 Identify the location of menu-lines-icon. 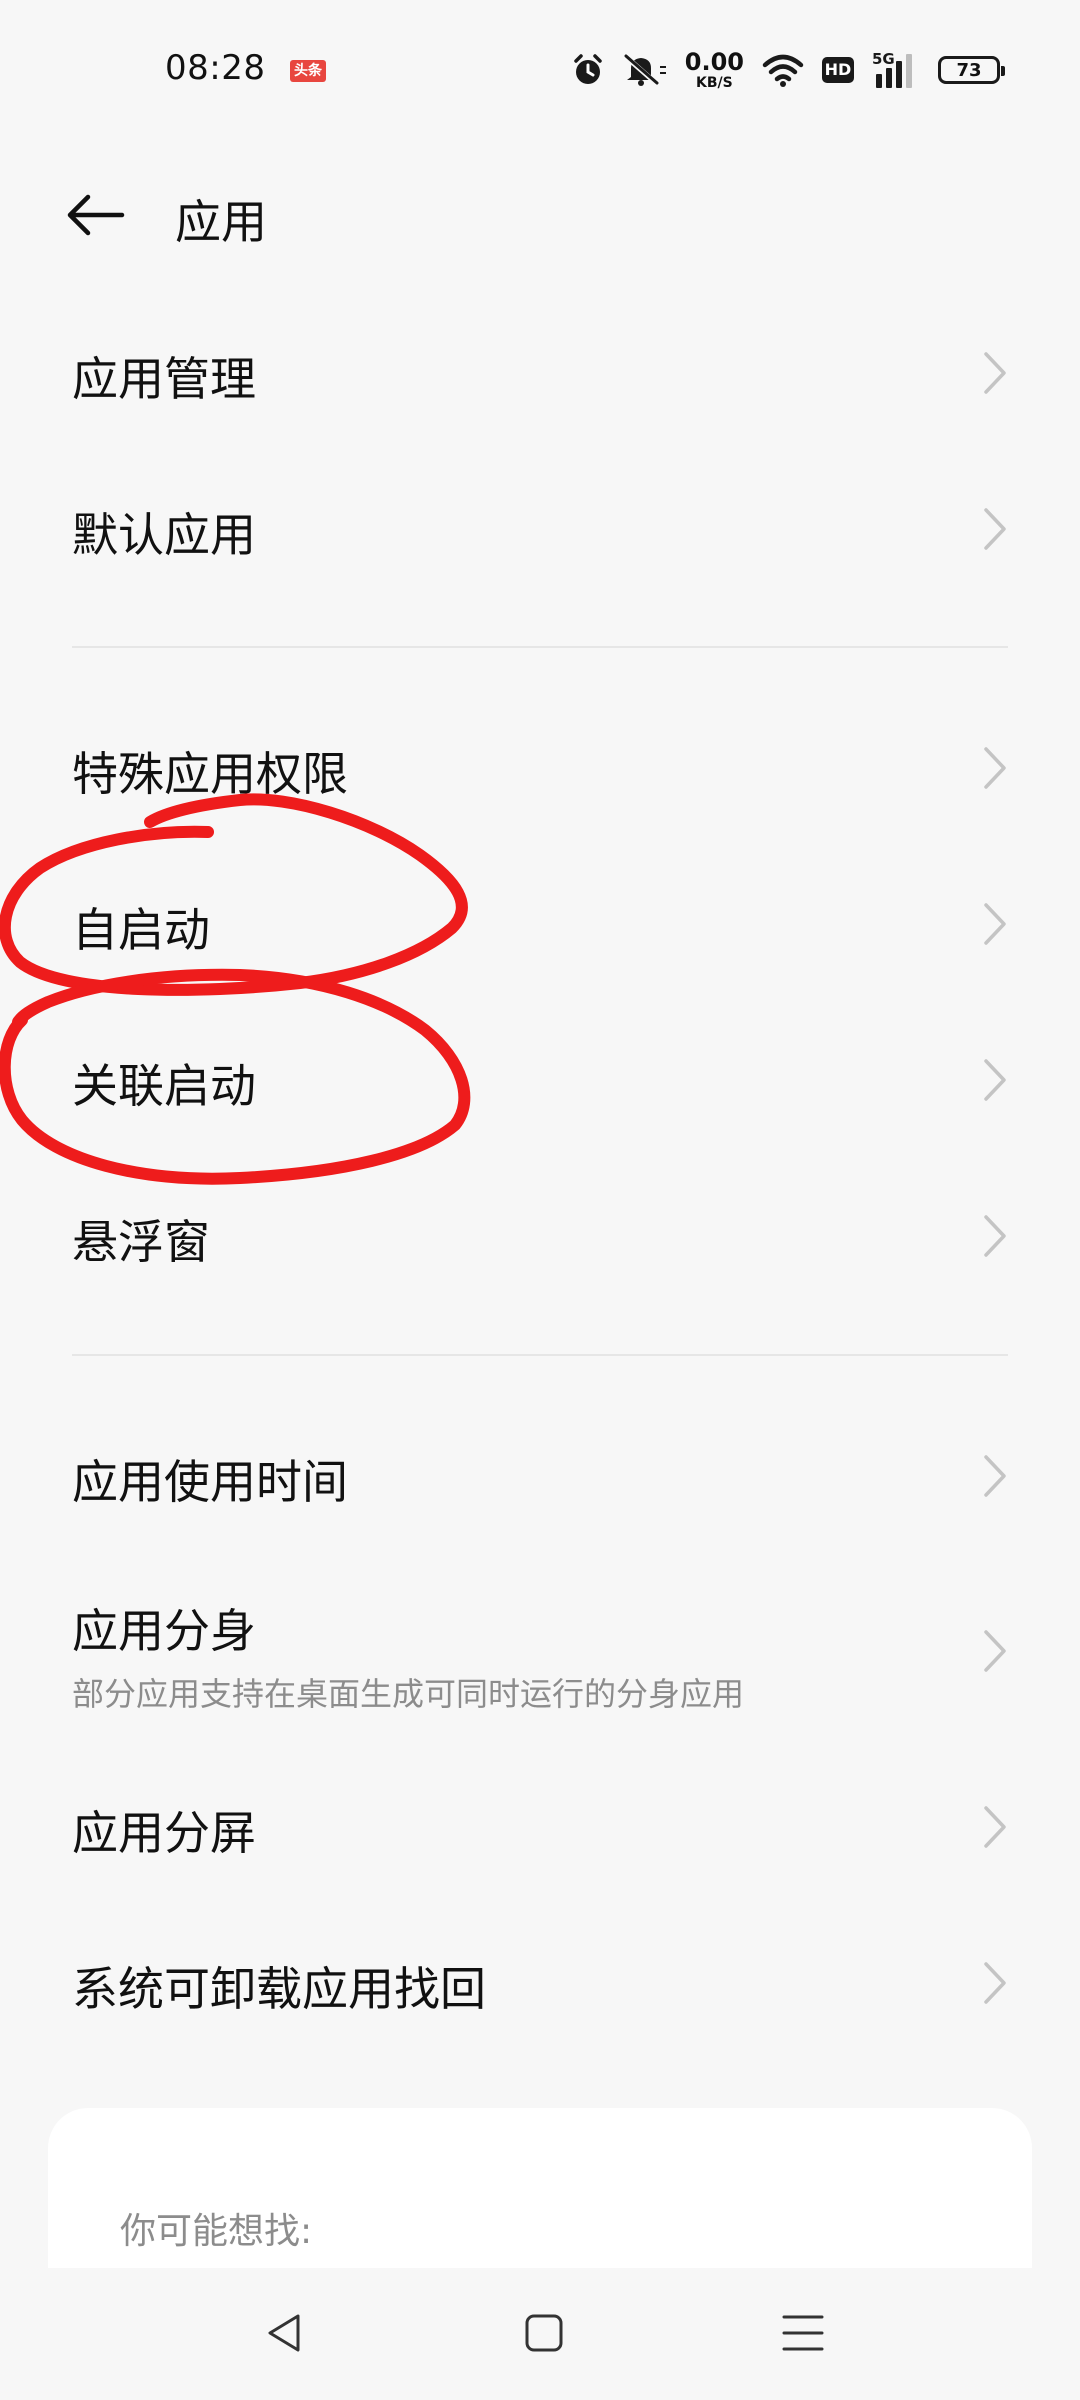
(803, 2333).